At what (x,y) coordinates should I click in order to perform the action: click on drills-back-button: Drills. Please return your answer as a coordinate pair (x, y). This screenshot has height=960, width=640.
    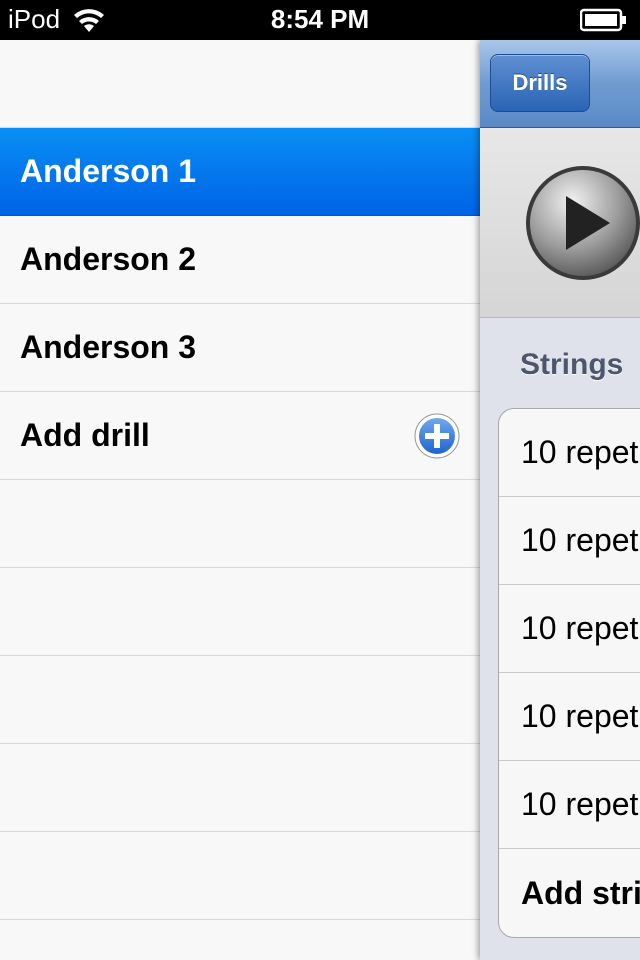
    Looking at the image, I should click on (540, 83).